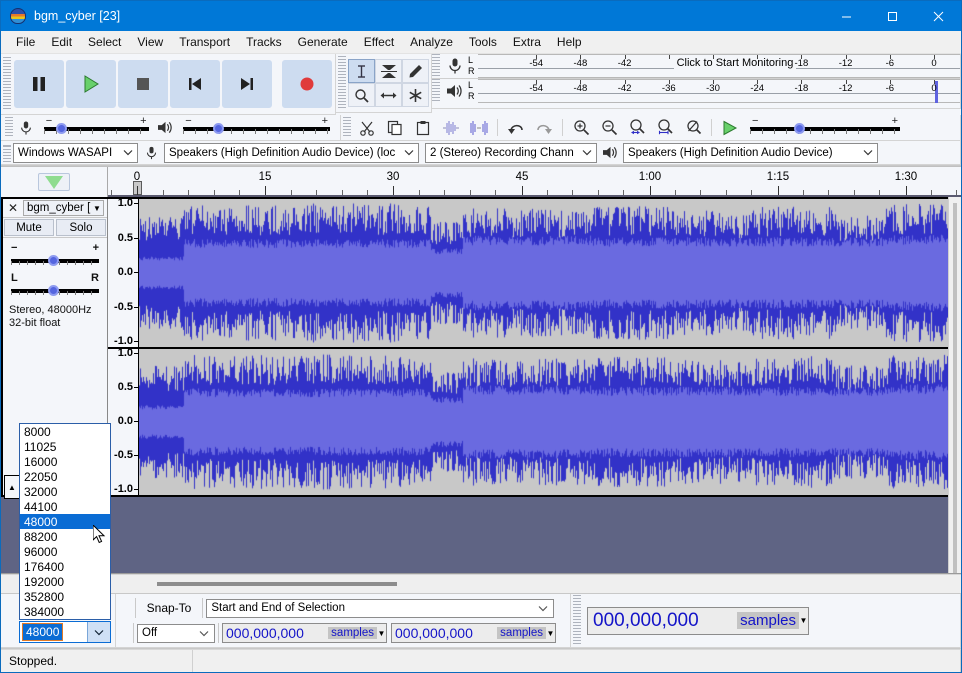  Describe the element at coordinates (63, 208) in the screenshot. I see `track-name-dropdown: bgm_cyber [ ▼` at that location.